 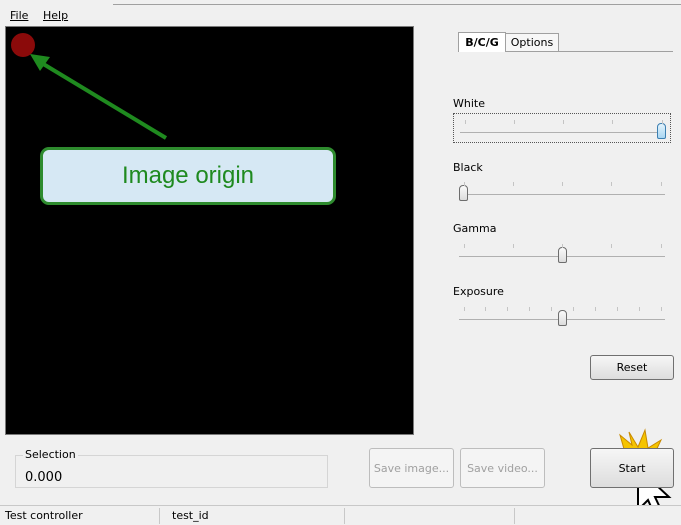 What do you see at coordinates (468, 167) in the screenshot?
I see `black-label: Black` at bounding box center [468, 167].